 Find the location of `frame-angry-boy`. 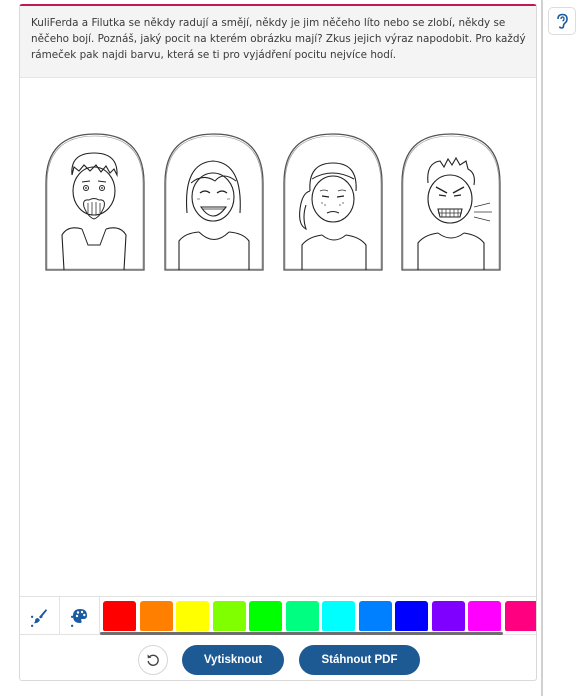

frame-angry-boy is located at coordinates (451, 202).